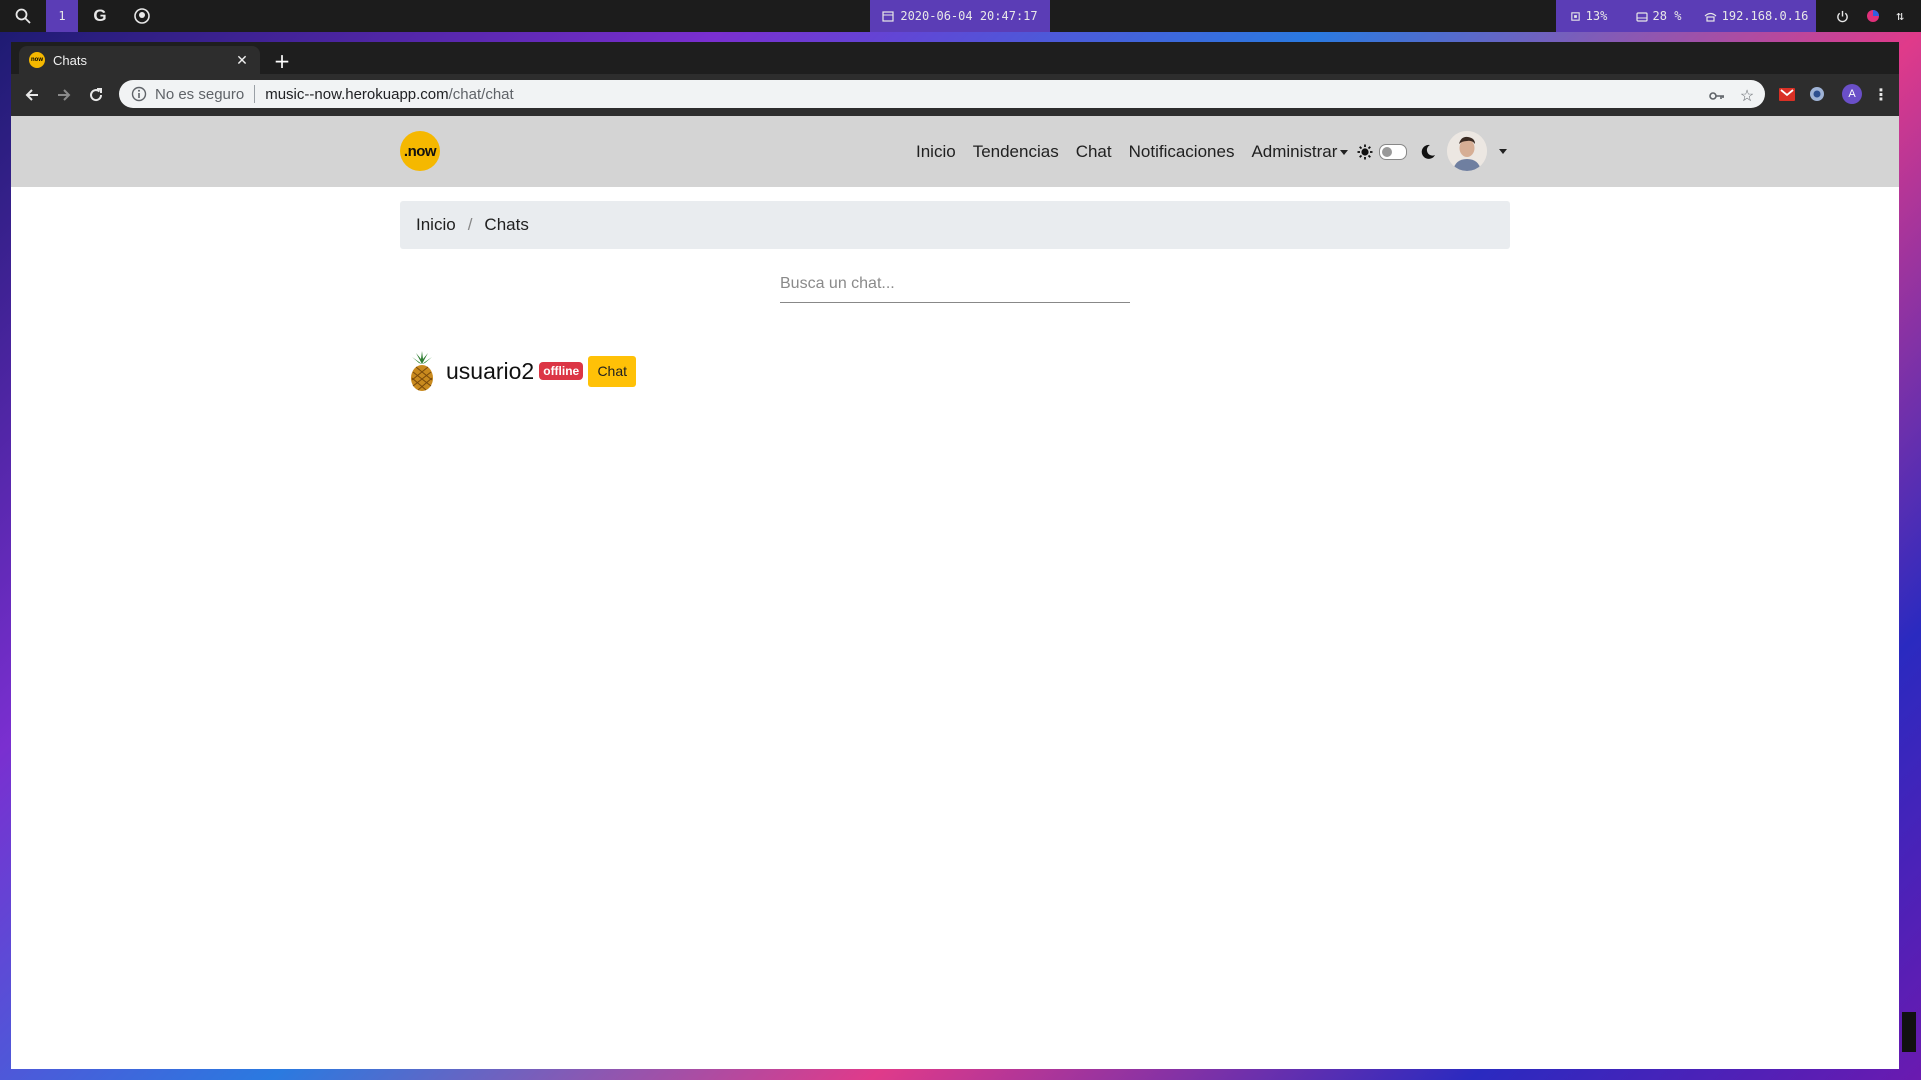 Image resolution: width=1921 pixels, height=1080 pixels. I want to click on workspace-indicator: 1, so click(62, 16).